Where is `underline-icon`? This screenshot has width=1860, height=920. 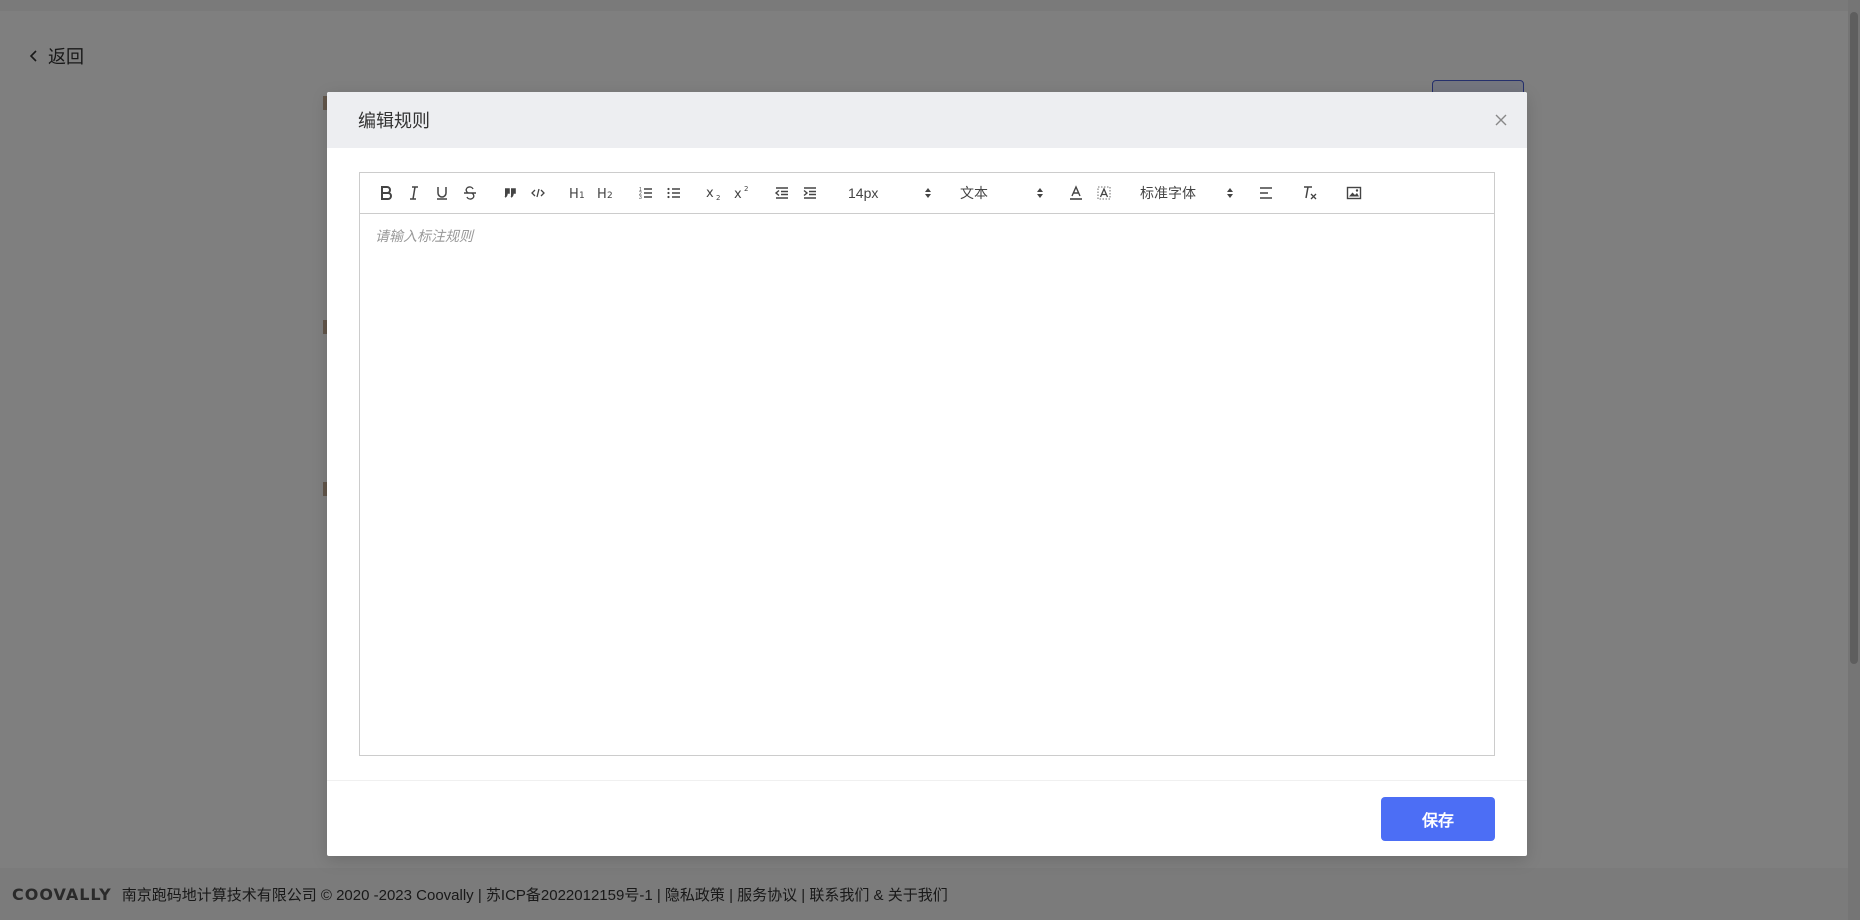
underline-icon is located at coordinates (442, 193).